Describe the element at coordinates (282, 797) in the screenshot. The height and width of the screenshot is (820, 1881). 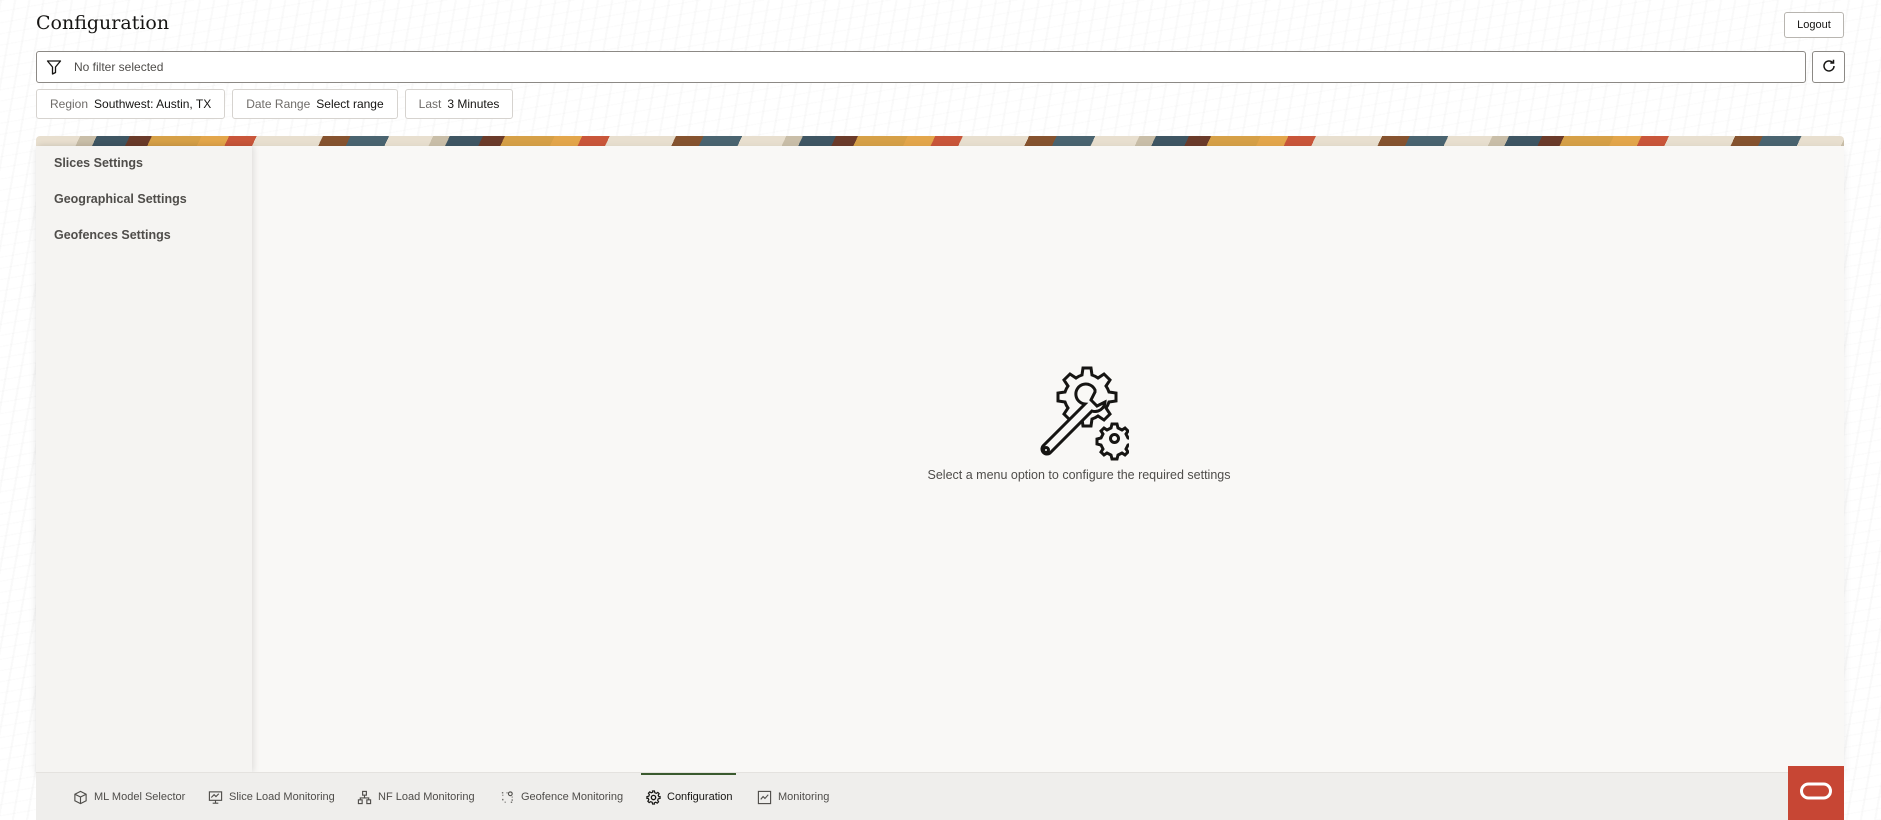
I see `tab-label: Slice Load Monitoring` at that location.